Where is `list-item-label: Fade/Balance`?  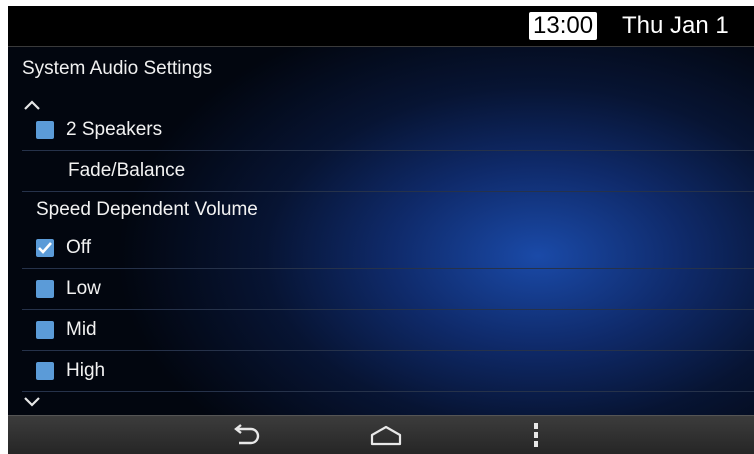
list-item-label: Fade/Balance is located at coordinates (127, 170).